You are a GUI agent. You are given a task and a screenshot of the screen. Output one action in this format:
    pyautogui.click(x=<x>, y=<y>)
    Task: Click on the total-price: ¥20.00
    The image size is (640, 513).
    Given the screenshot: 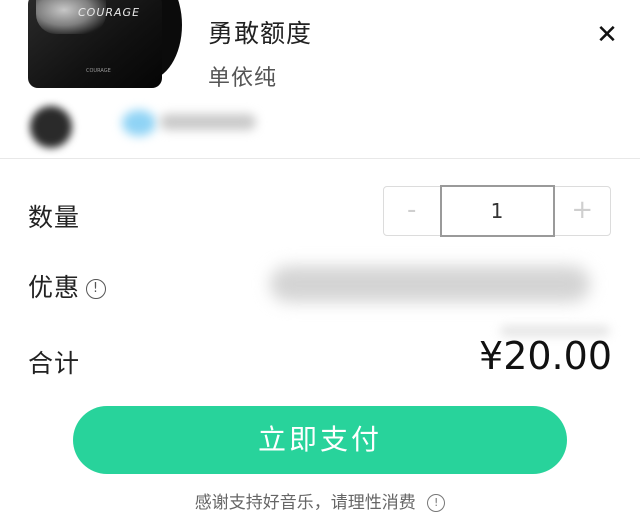 What is the action you would take?
    pyautogui.click(x=545, y=356)
    